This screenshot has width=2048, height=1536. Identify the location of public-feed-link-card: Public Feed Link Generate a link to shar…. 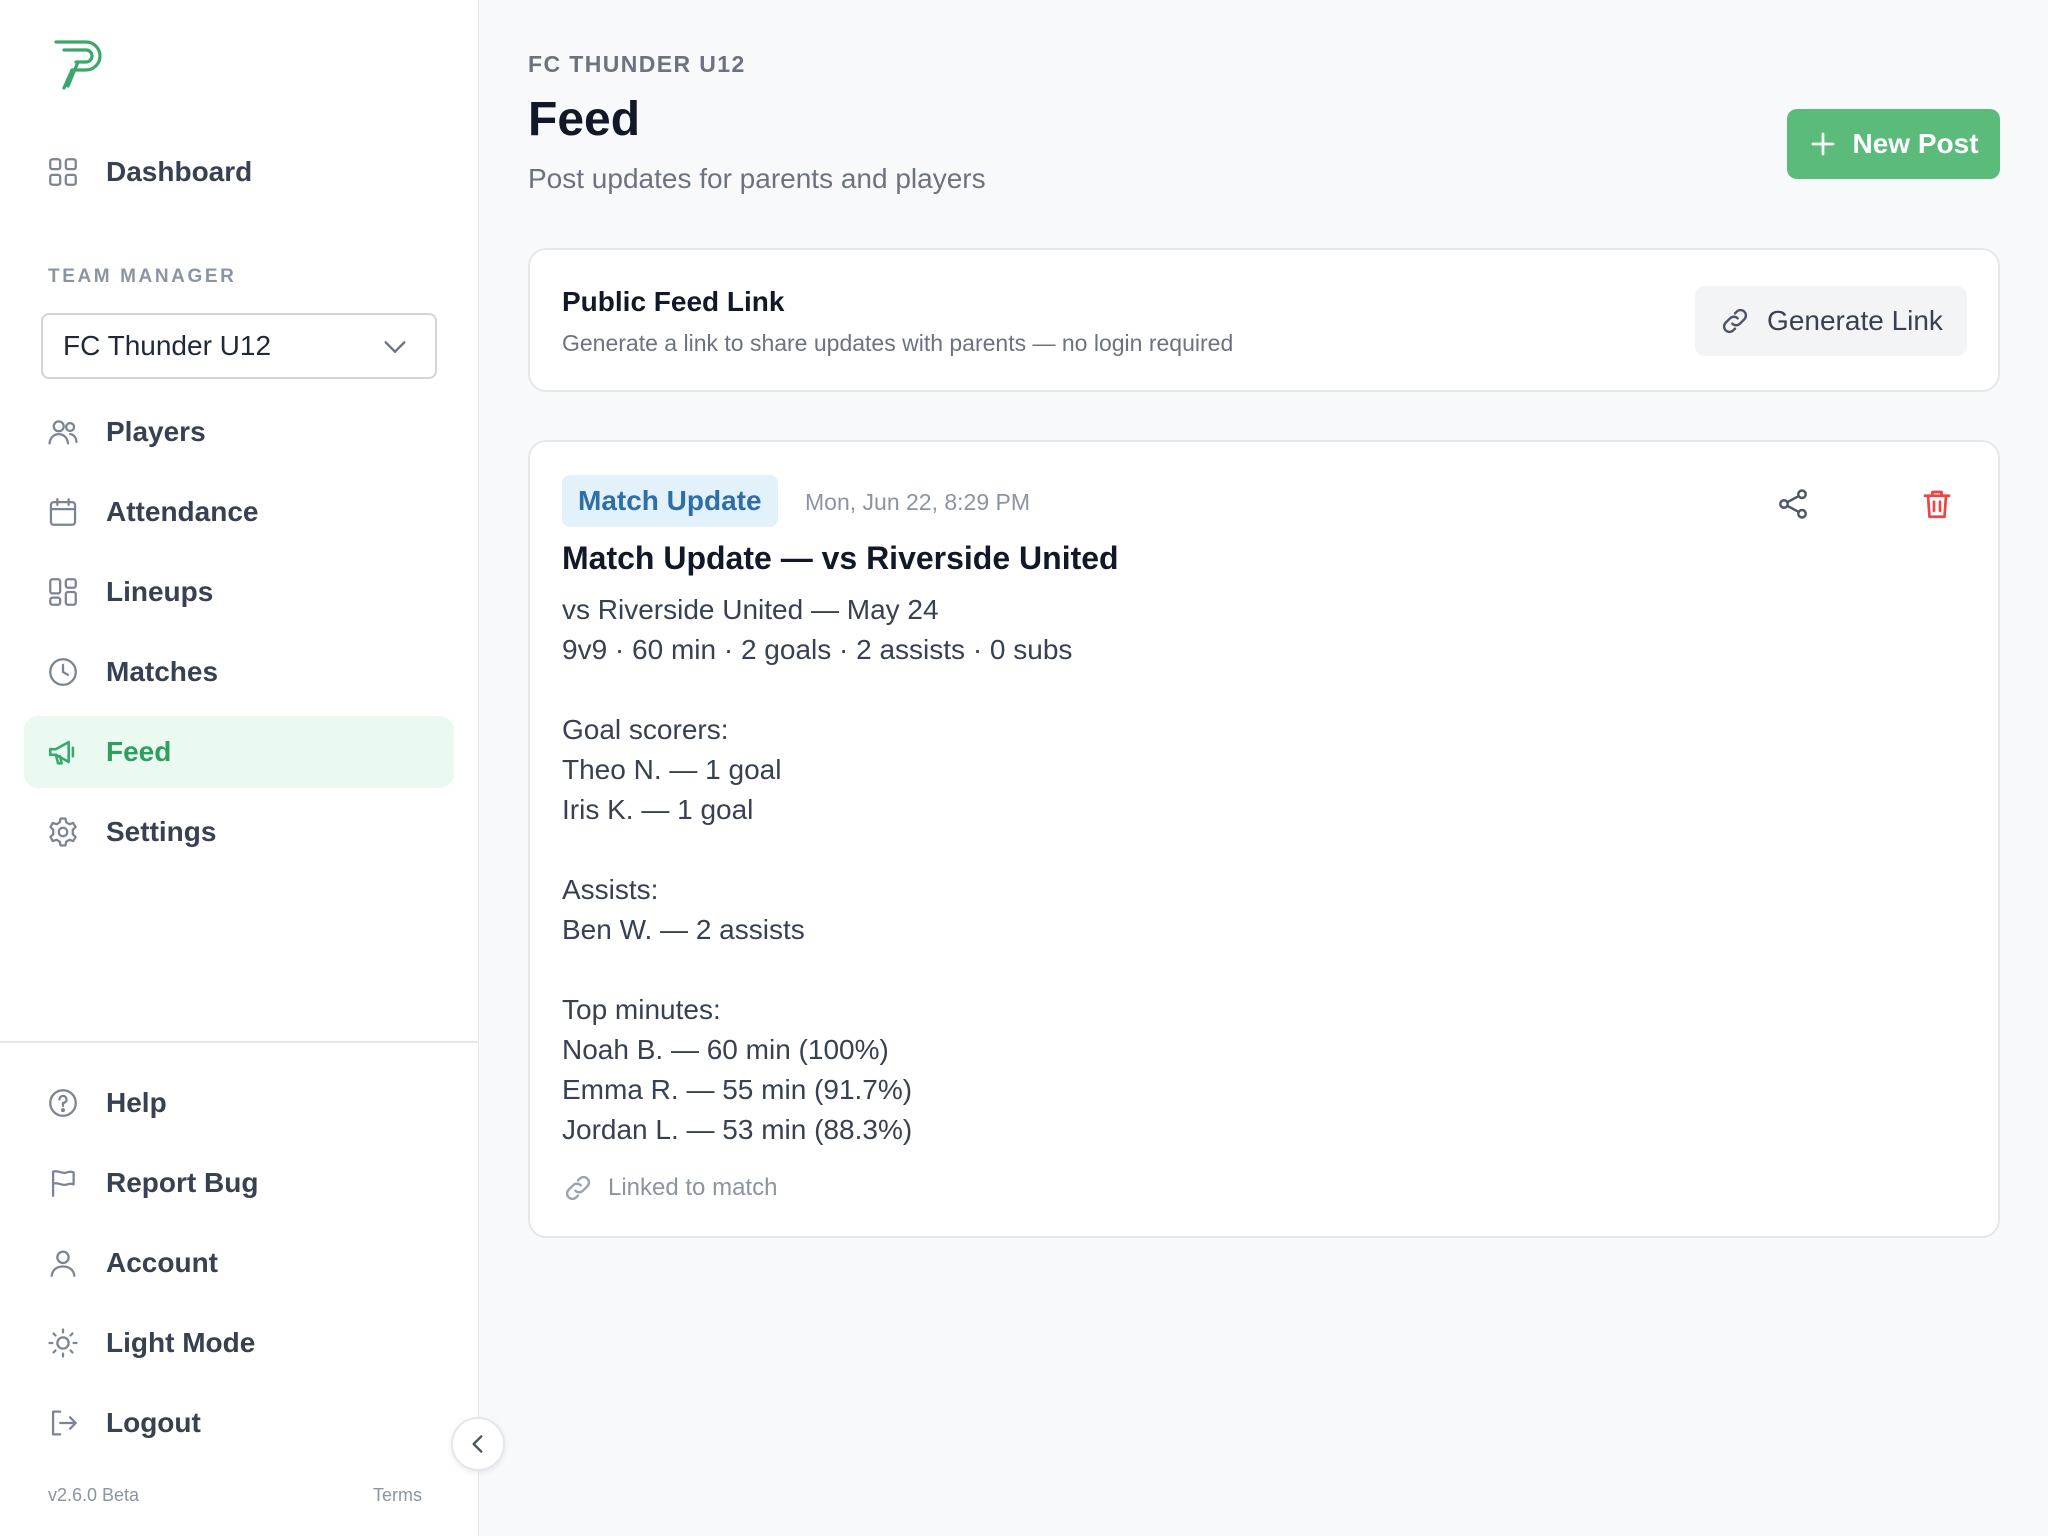
(1264, 320).